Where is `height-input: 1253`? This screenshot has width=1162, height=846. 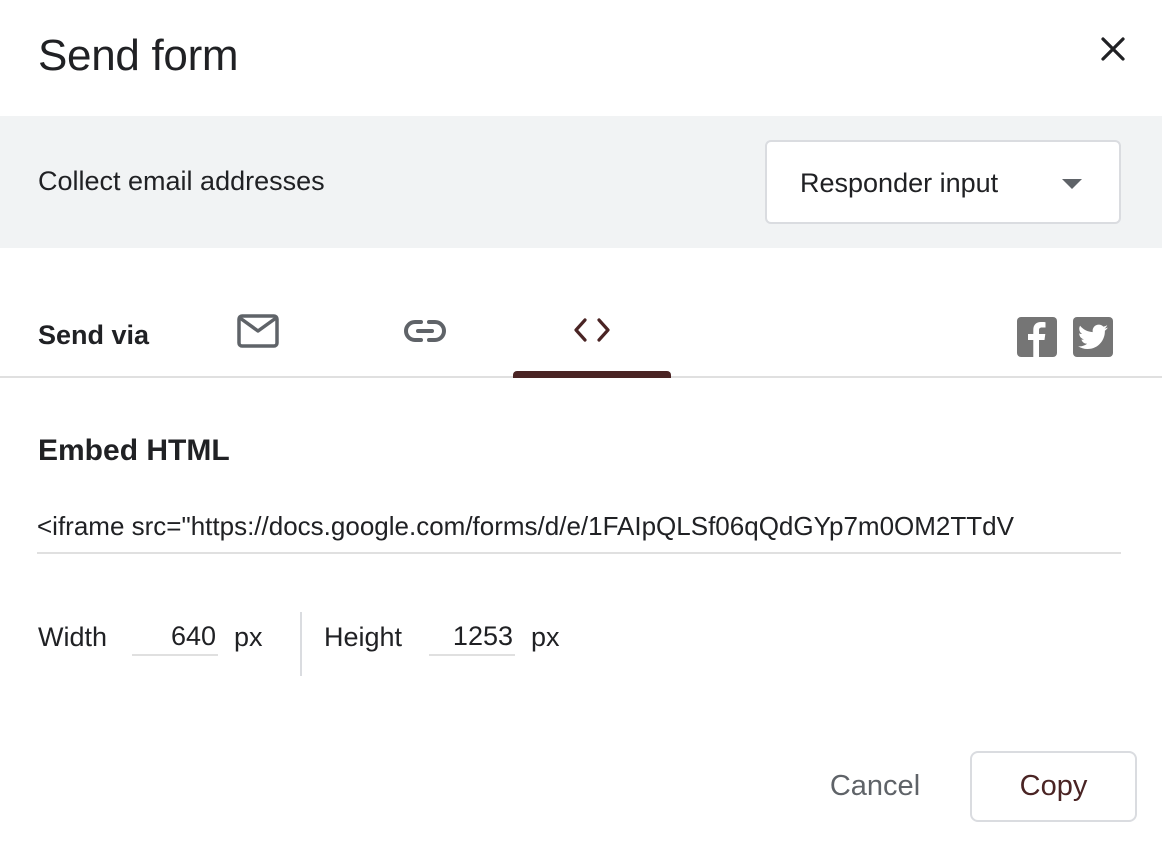 height-input: 1253 is located at coordinates (472, 636).